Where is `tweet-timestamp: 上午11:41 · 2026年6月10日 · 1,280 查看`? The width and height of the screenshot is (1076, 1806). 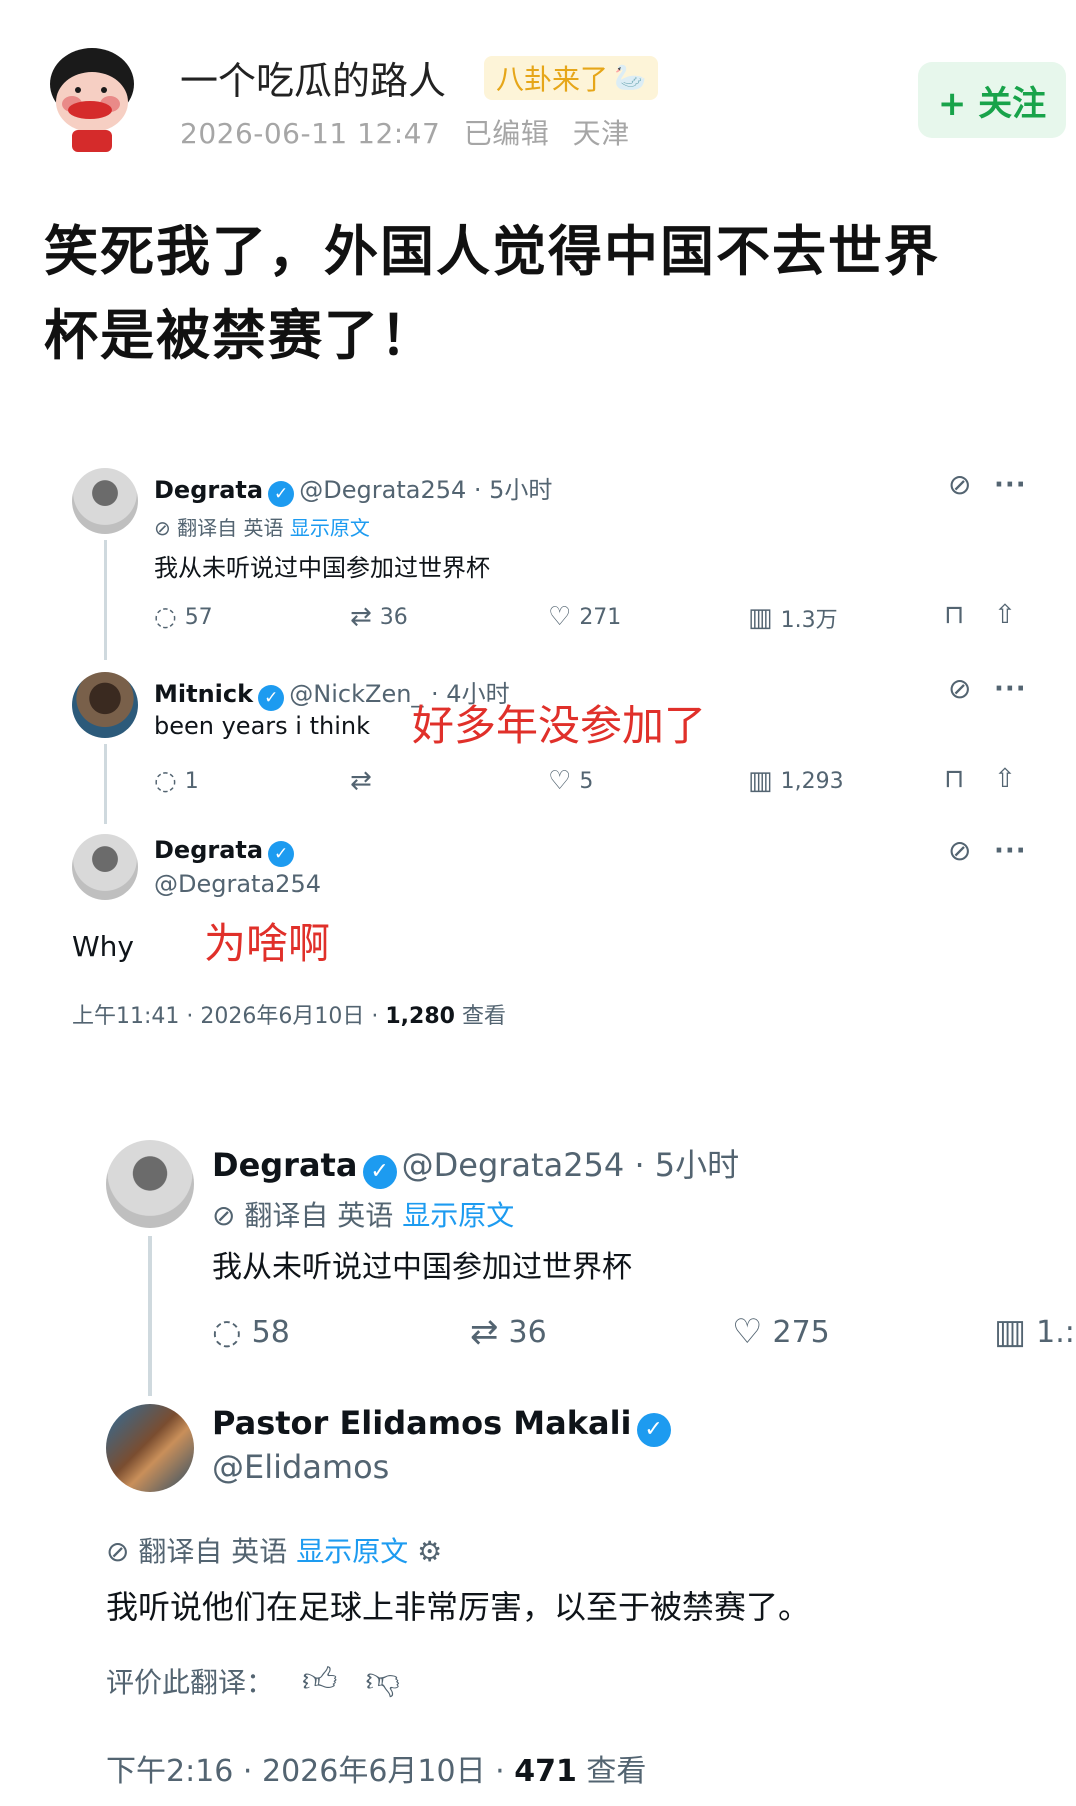 tweet-timestamp: 上午11:41 · 2026年6月10日 · 1,280 查看 is located at coordinates (289, 1016).